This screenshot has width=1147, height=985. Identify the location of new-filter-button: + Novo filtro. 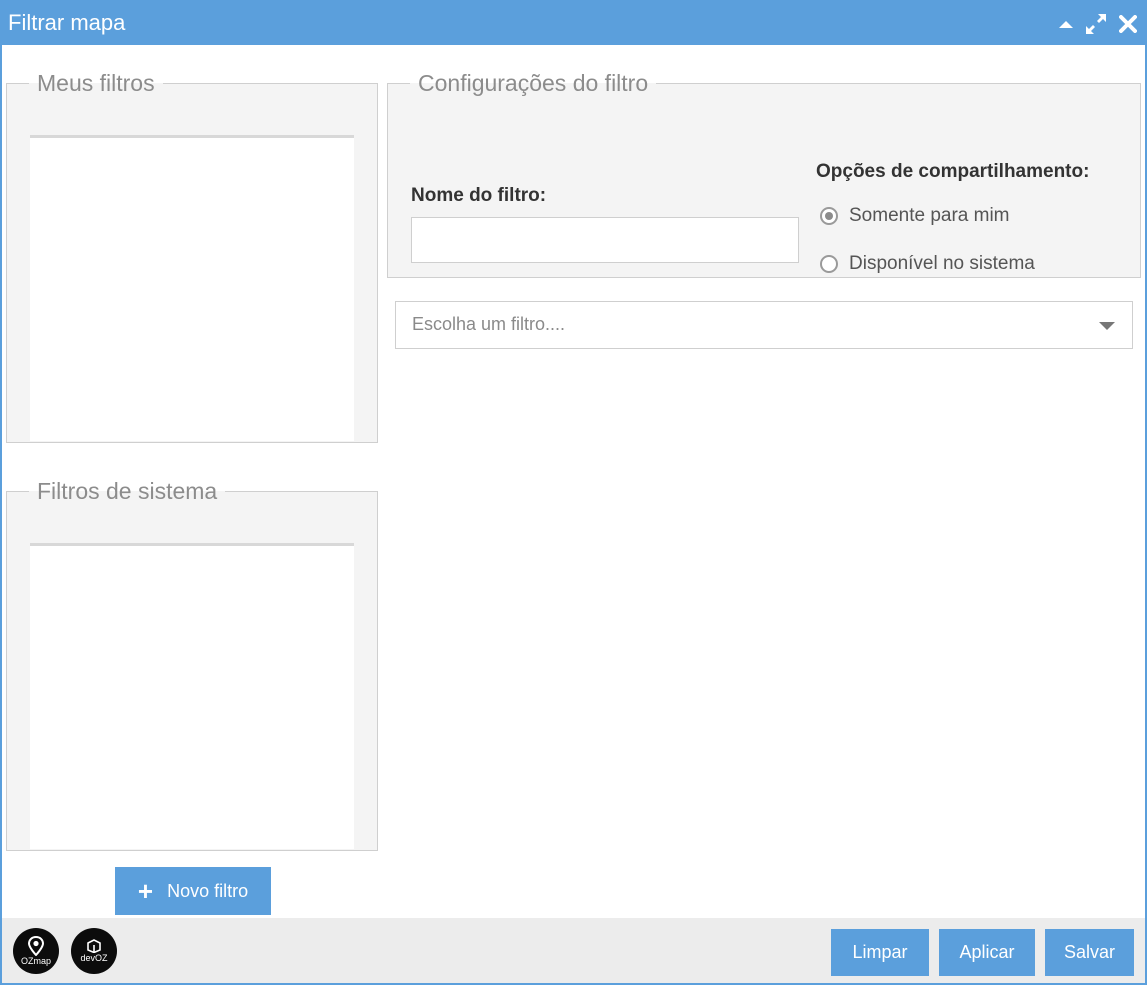
(193, 891).